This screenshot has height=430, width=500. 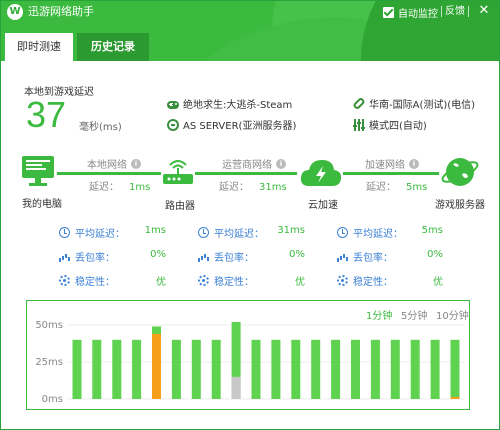 I want to click on route-info: 华南-国际A(测试)(电信), so click(x=414, y=103).